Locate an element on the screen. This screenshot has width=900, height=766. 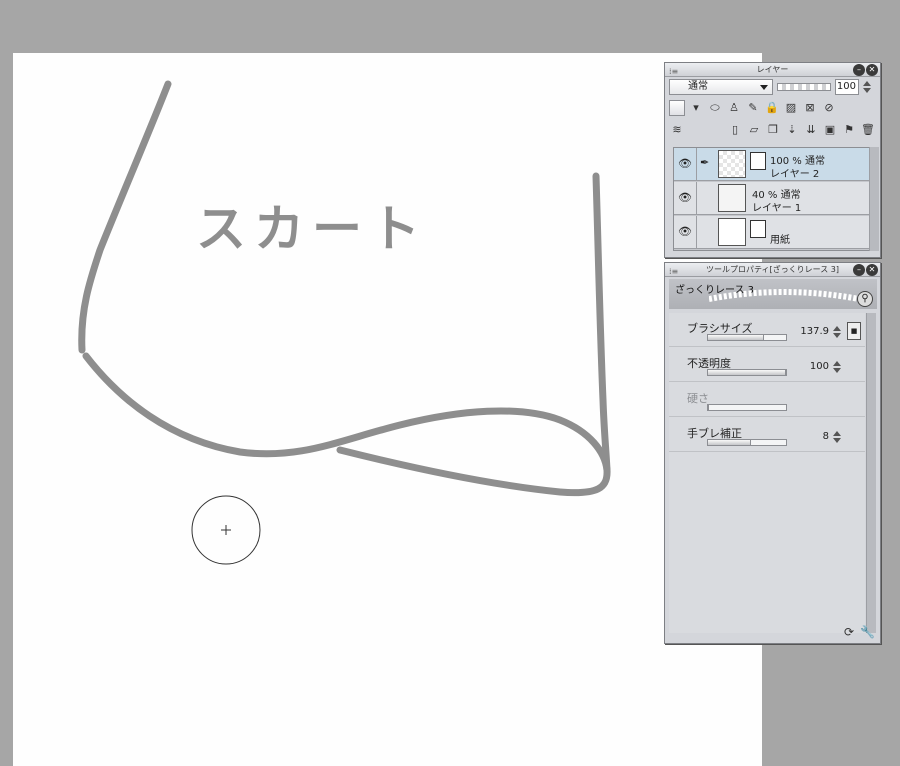
sketch-text: スカート is located at coordinates (312, 229).